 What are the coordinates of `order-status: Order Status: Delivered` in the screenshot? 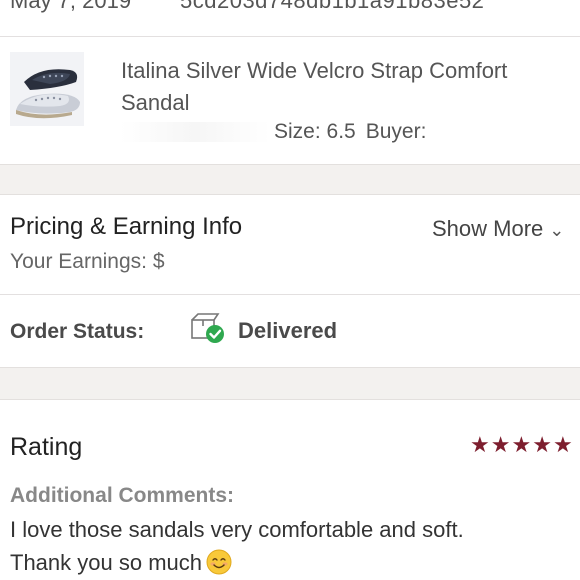 It's located at (290, 331).